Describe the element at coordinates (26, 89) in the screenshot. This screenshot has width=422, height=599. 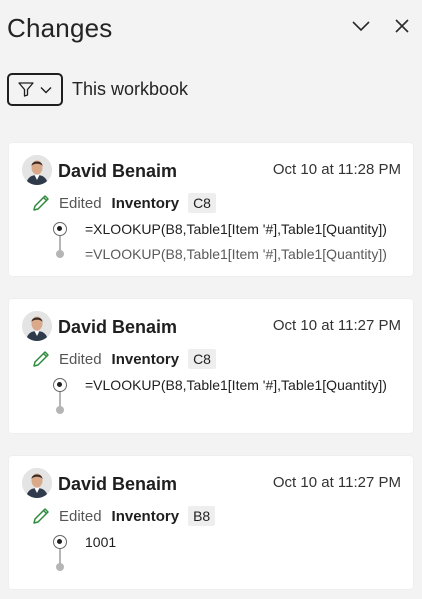
I see `filter-icon` at that location.